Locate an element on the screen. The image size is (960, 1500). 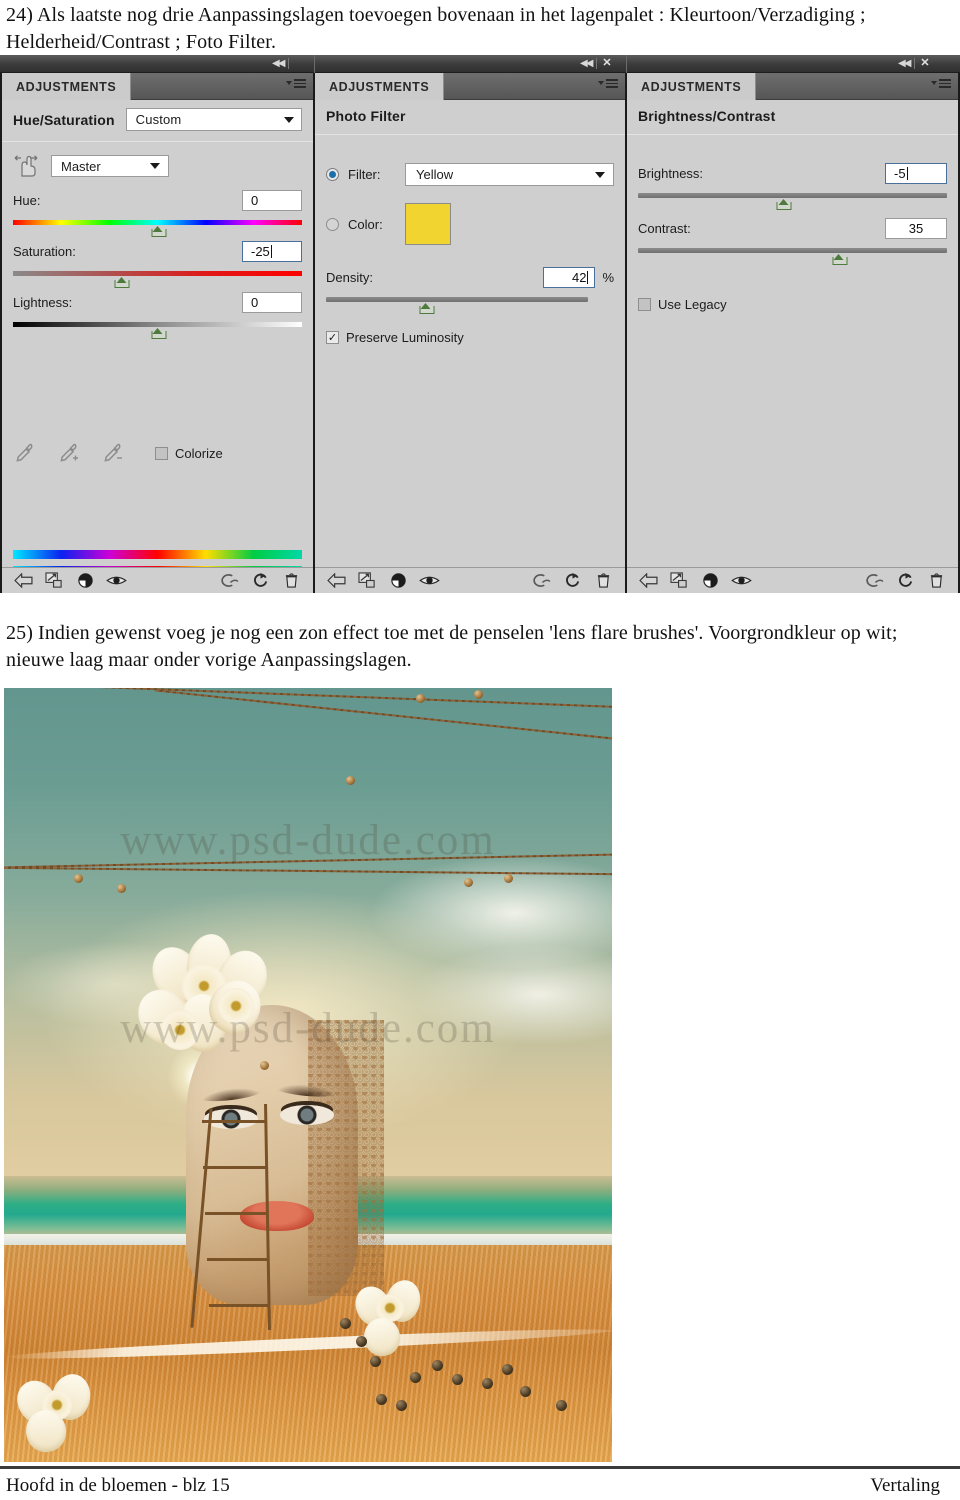
dispersion-effect is located at coordinates (345, 1158).